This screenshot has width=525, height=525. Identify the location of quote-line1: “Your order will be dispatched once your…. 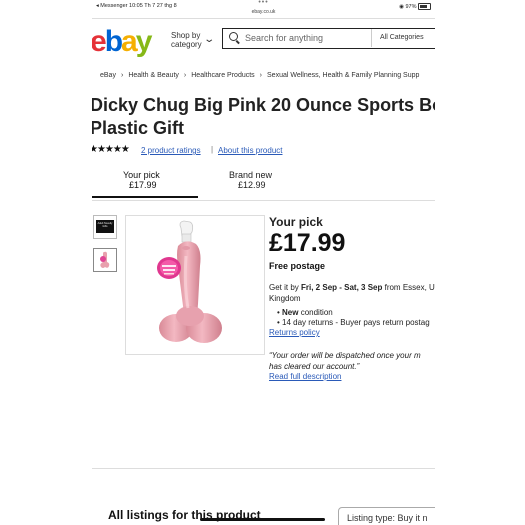
(345, 355).